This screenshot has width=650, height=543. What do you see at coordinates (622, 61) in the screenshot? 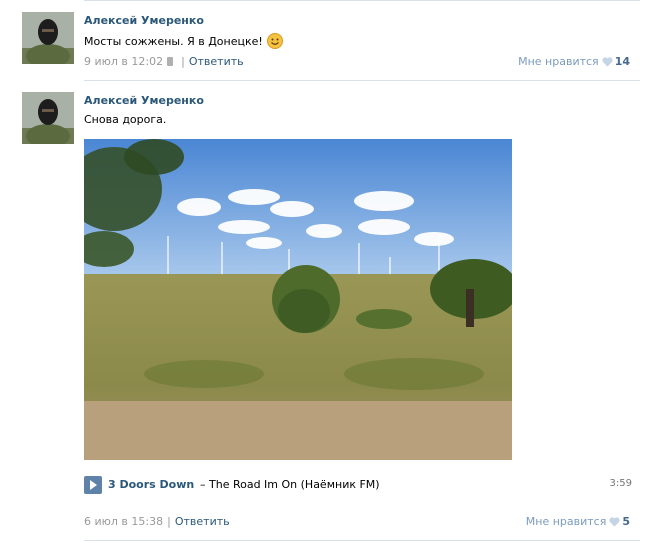
I see `like-count: 14` at bounding box center [622, 61].